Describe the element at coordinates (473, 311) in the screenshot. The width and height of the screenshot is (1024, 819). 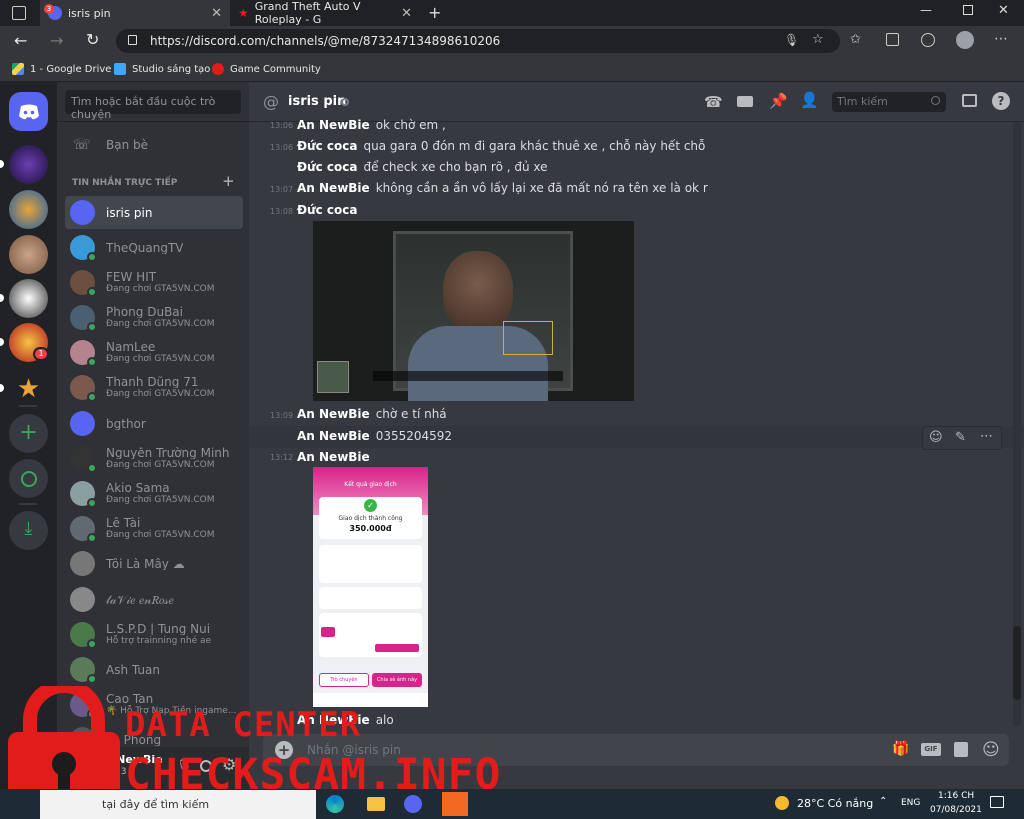
I see `game-screenshot-attachment` at that location.